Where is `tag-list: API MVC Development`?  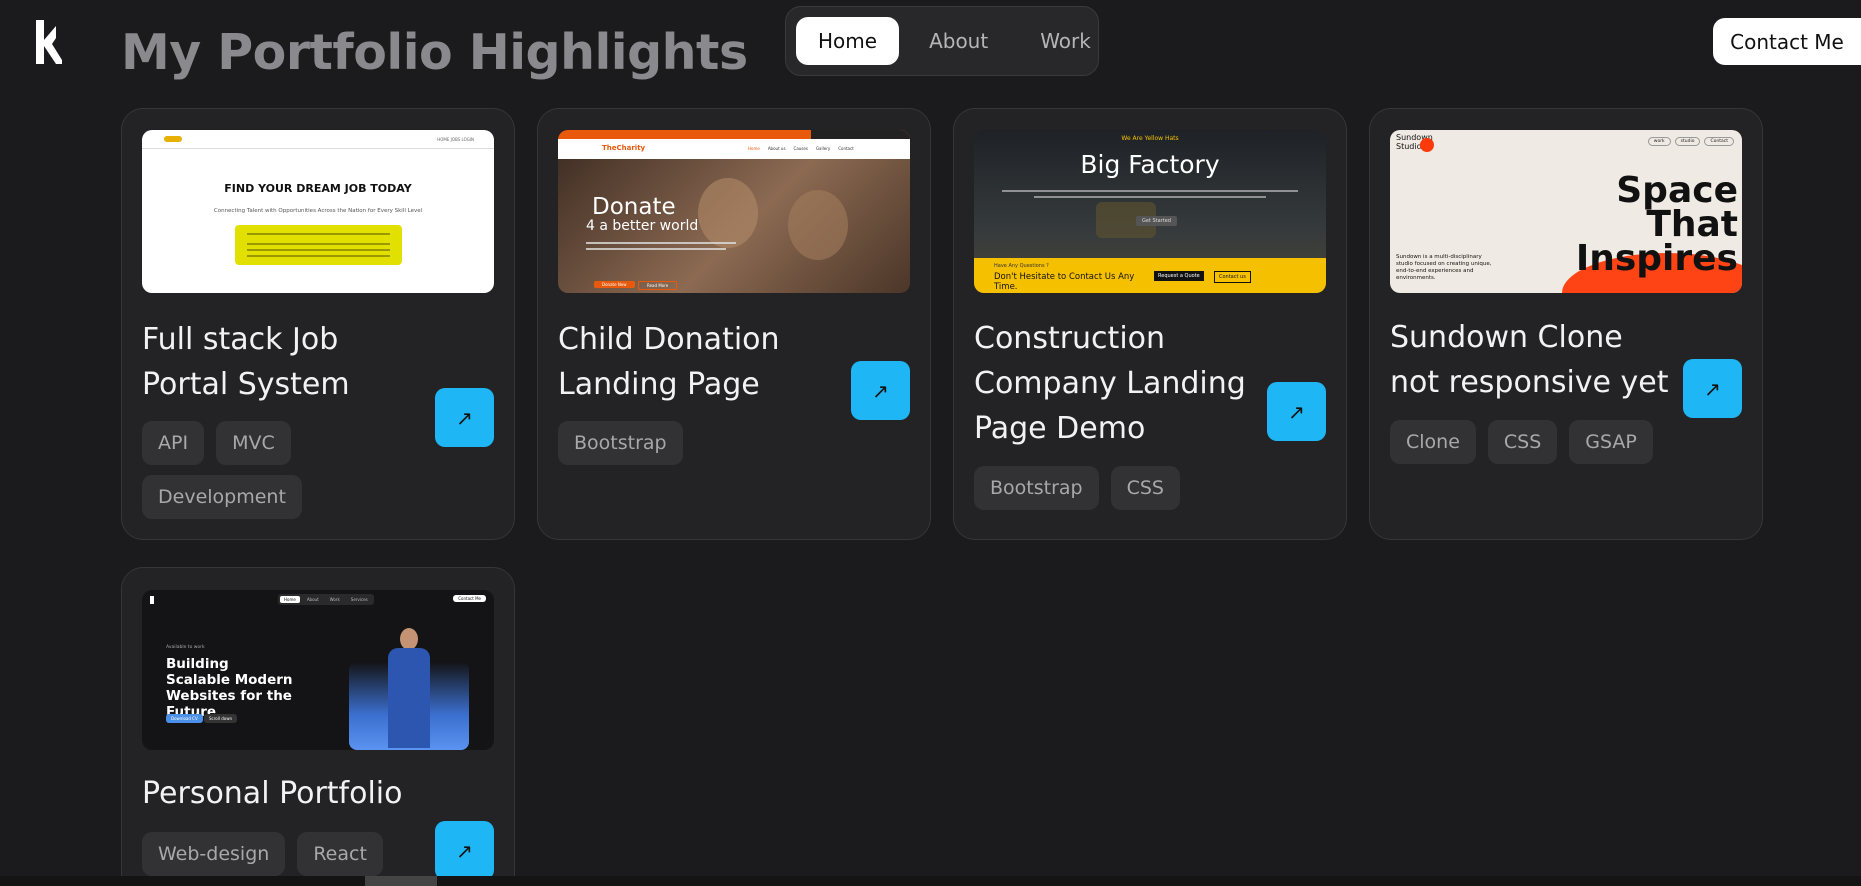
tag-list: API MVC Development is located at coordinates (292, 470).